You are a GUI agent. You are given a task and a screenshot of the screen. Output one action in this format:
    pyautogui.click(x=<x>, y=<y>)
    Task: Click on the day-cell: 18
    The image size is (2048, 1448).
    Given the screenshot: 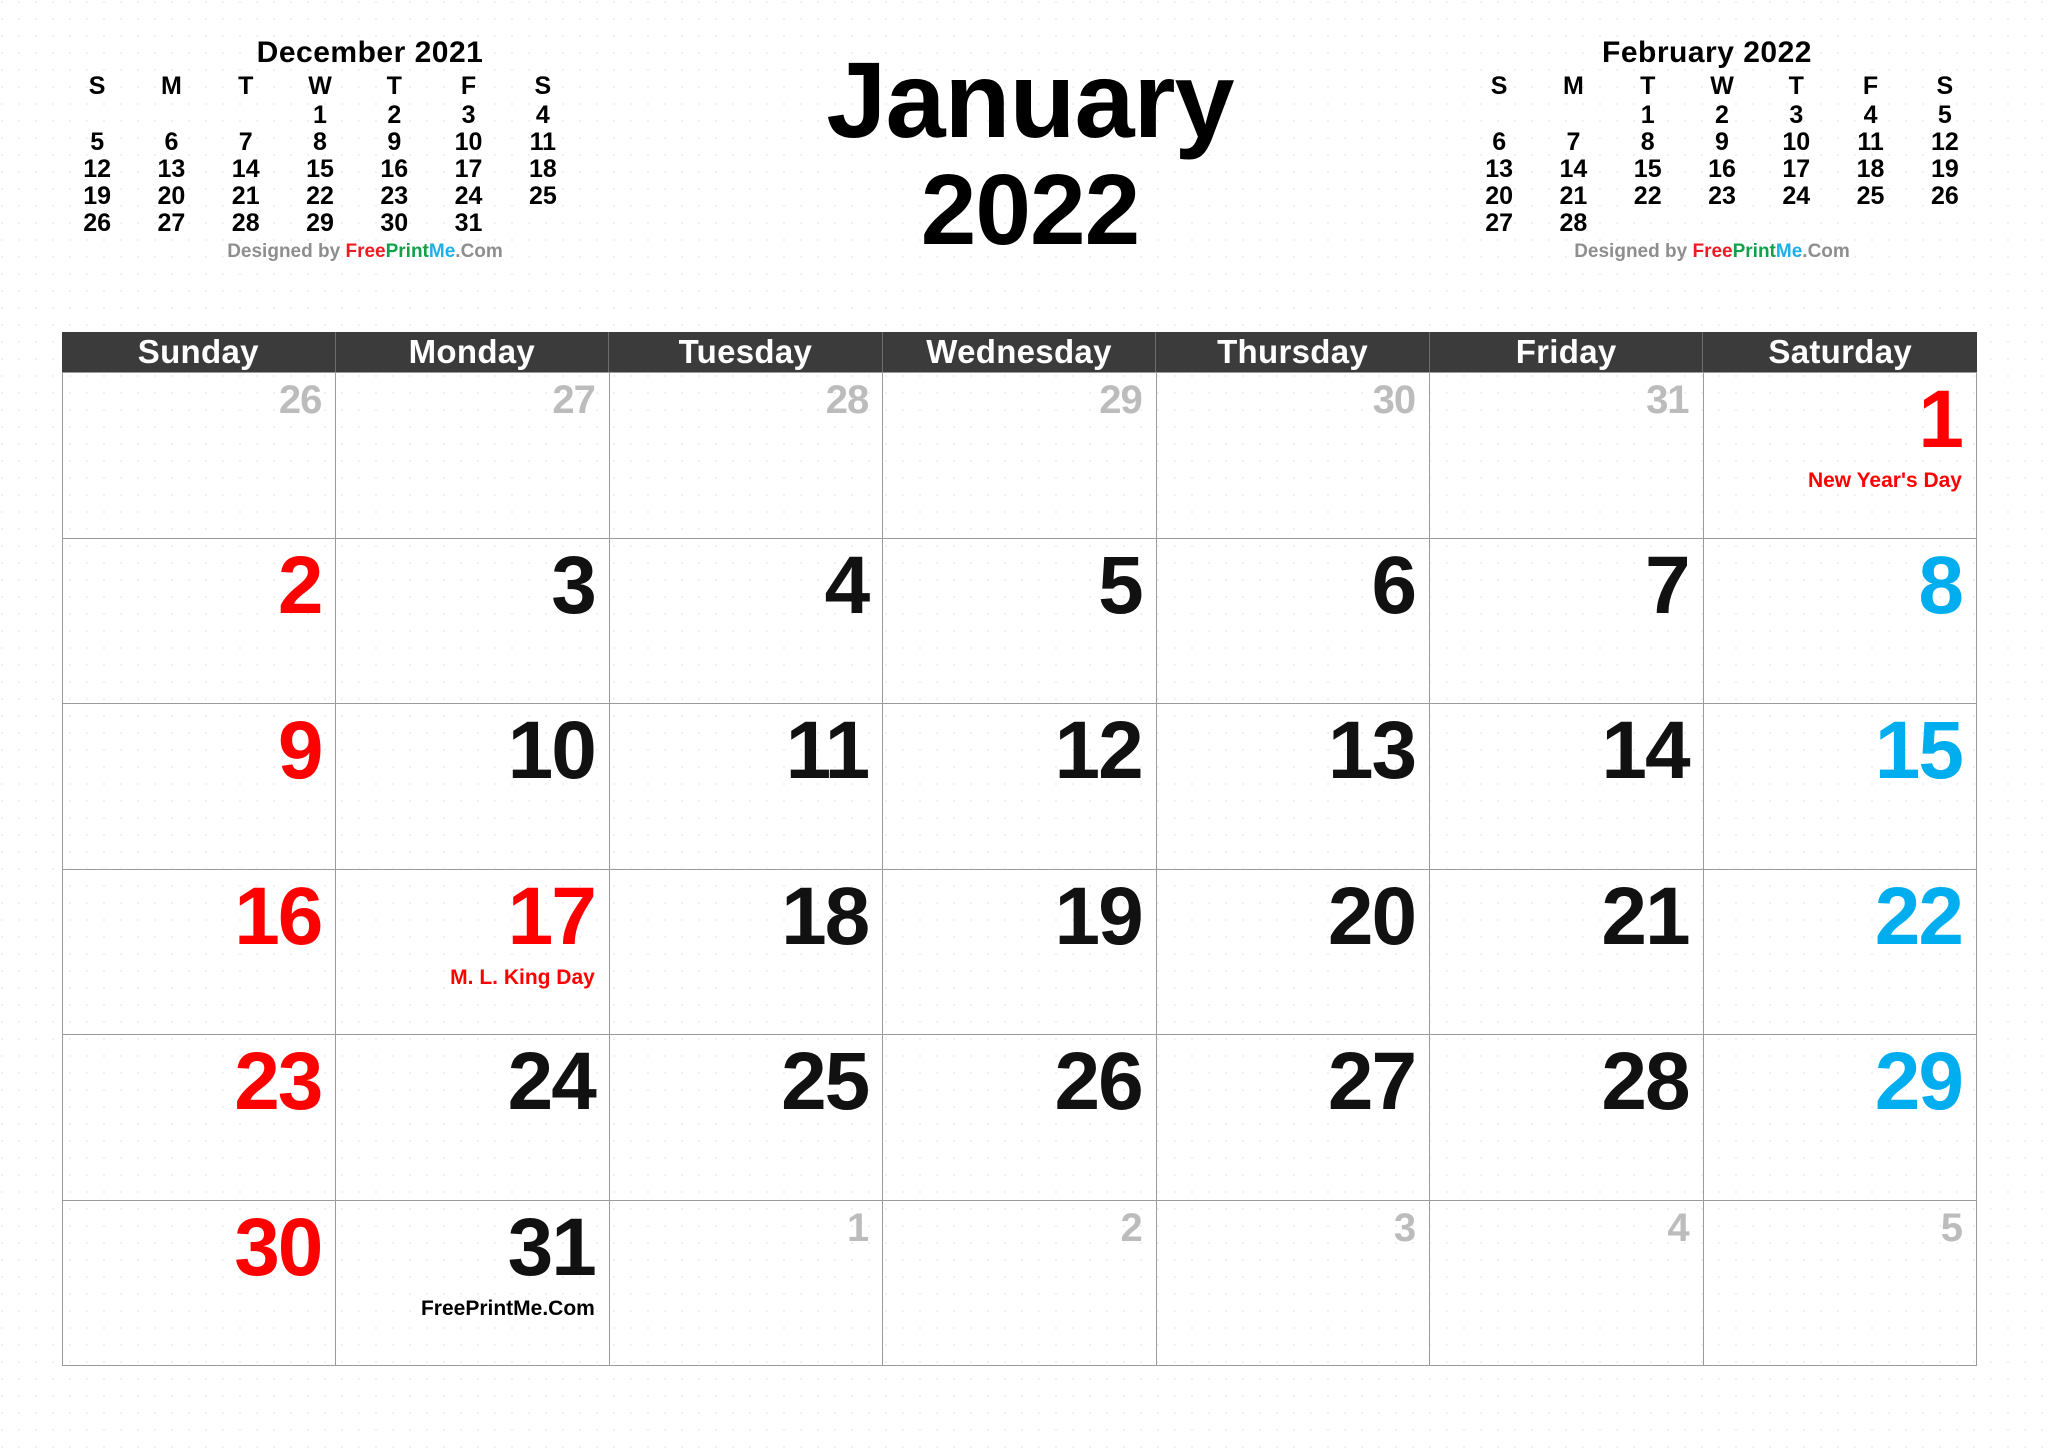 What is the action you would take?
    pyautogui.click(x=746, y=952)
    